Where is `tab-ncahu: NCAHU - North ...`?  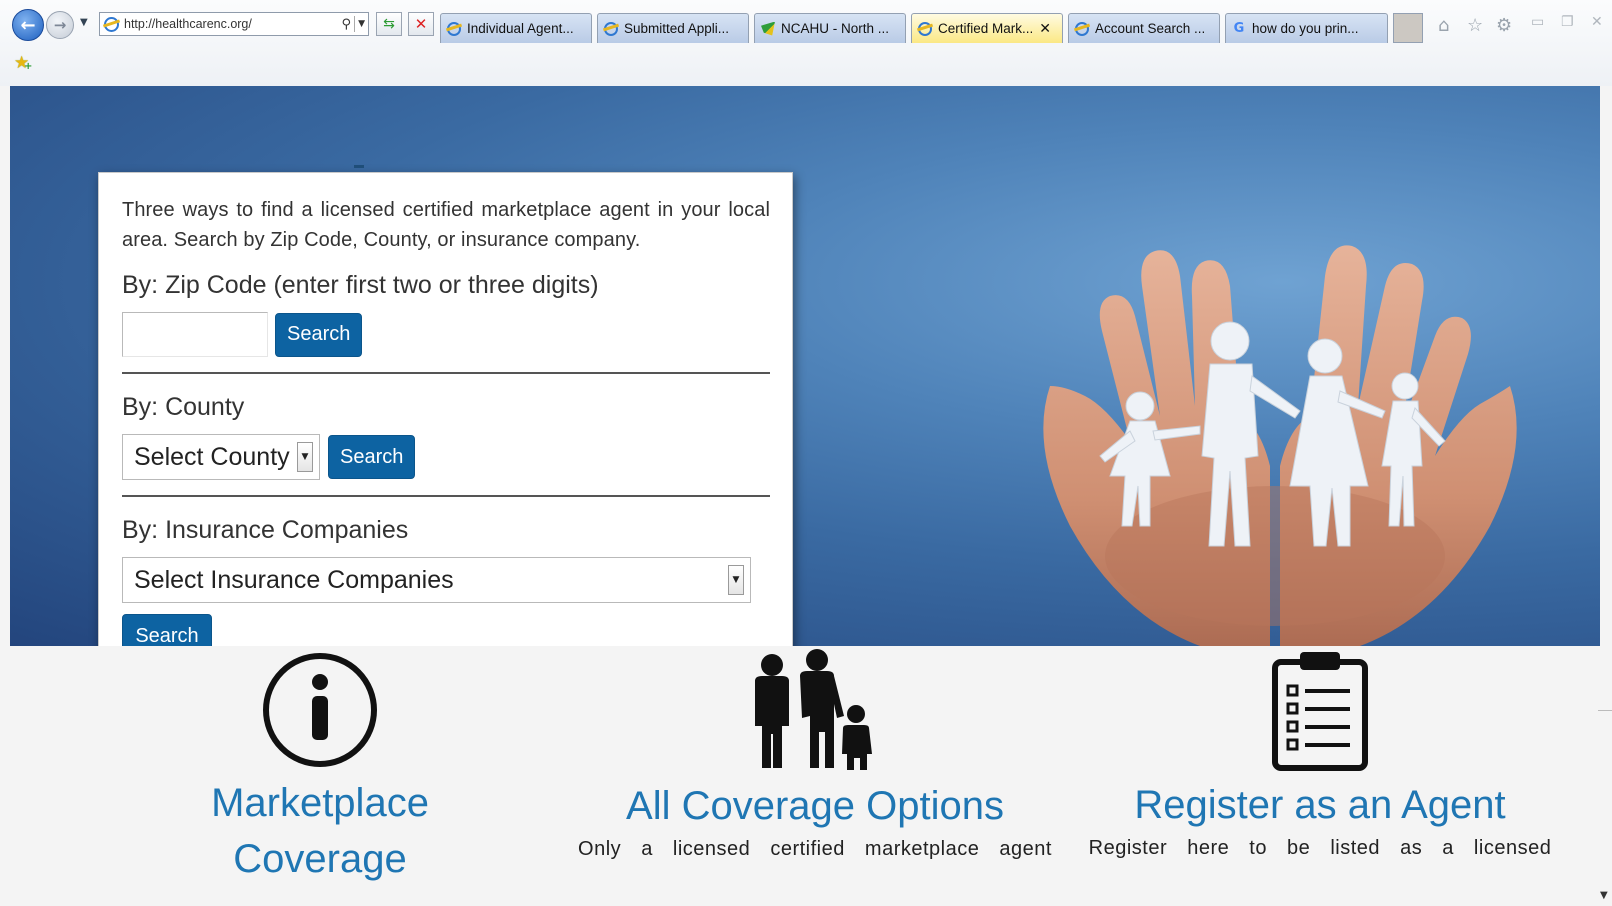 tab-ncahu: NCAHU - North ... is located at coordinates (830, 28).